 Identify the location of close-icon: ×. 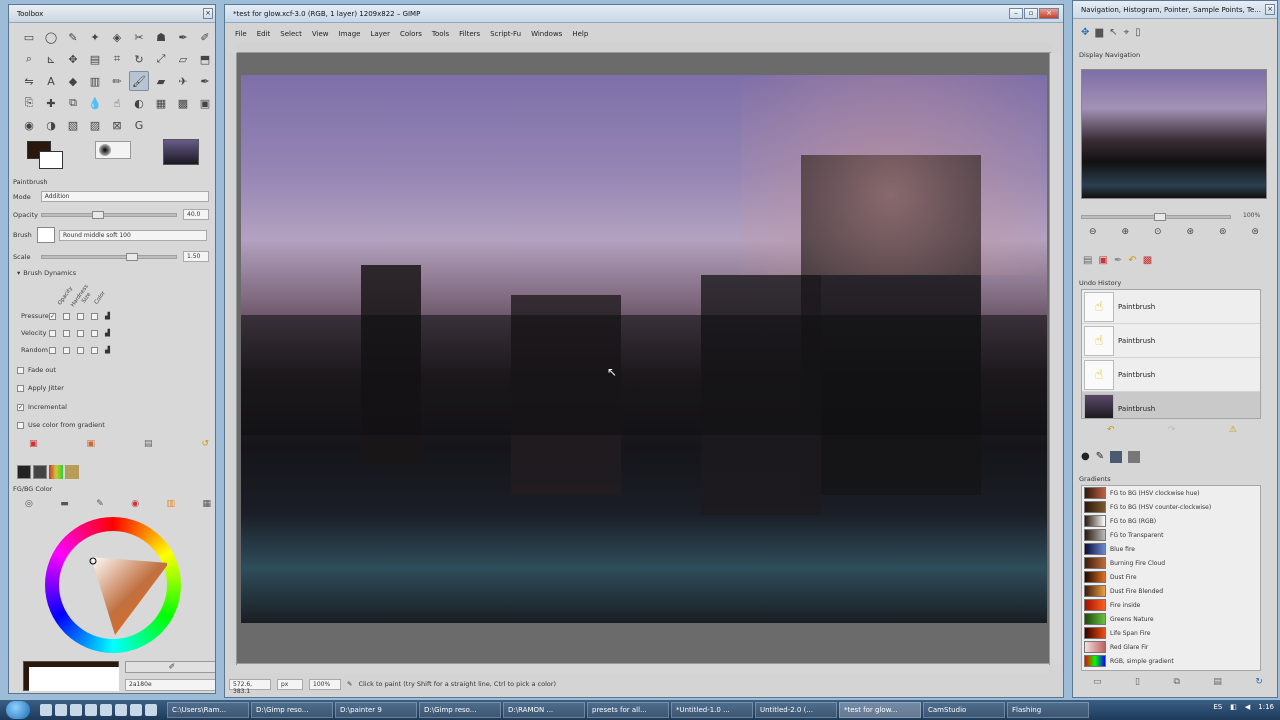
(1049, 13).